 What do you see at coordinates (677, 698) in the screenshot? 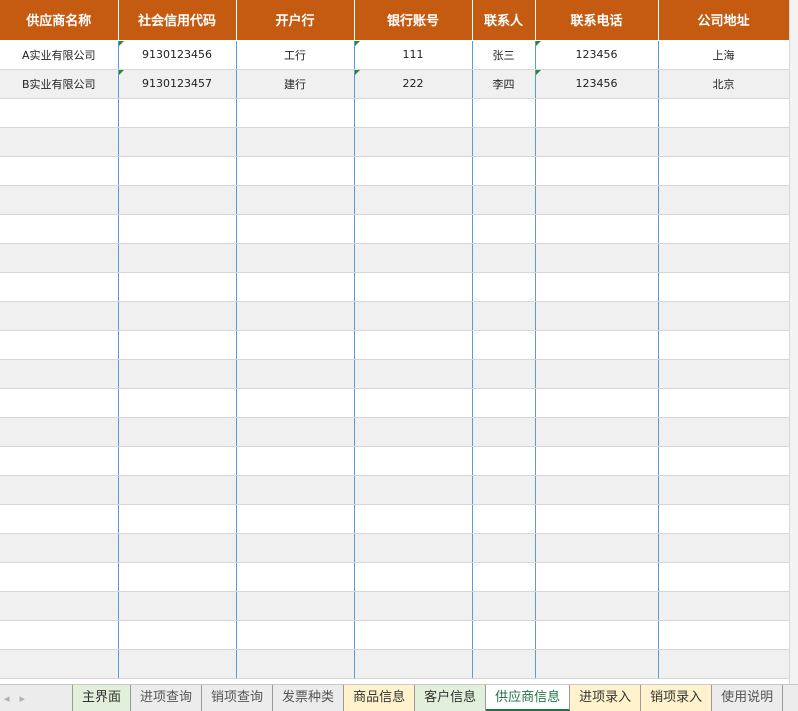
I see `sheet-tab: 销项录入` at bounding box center [677, 698].